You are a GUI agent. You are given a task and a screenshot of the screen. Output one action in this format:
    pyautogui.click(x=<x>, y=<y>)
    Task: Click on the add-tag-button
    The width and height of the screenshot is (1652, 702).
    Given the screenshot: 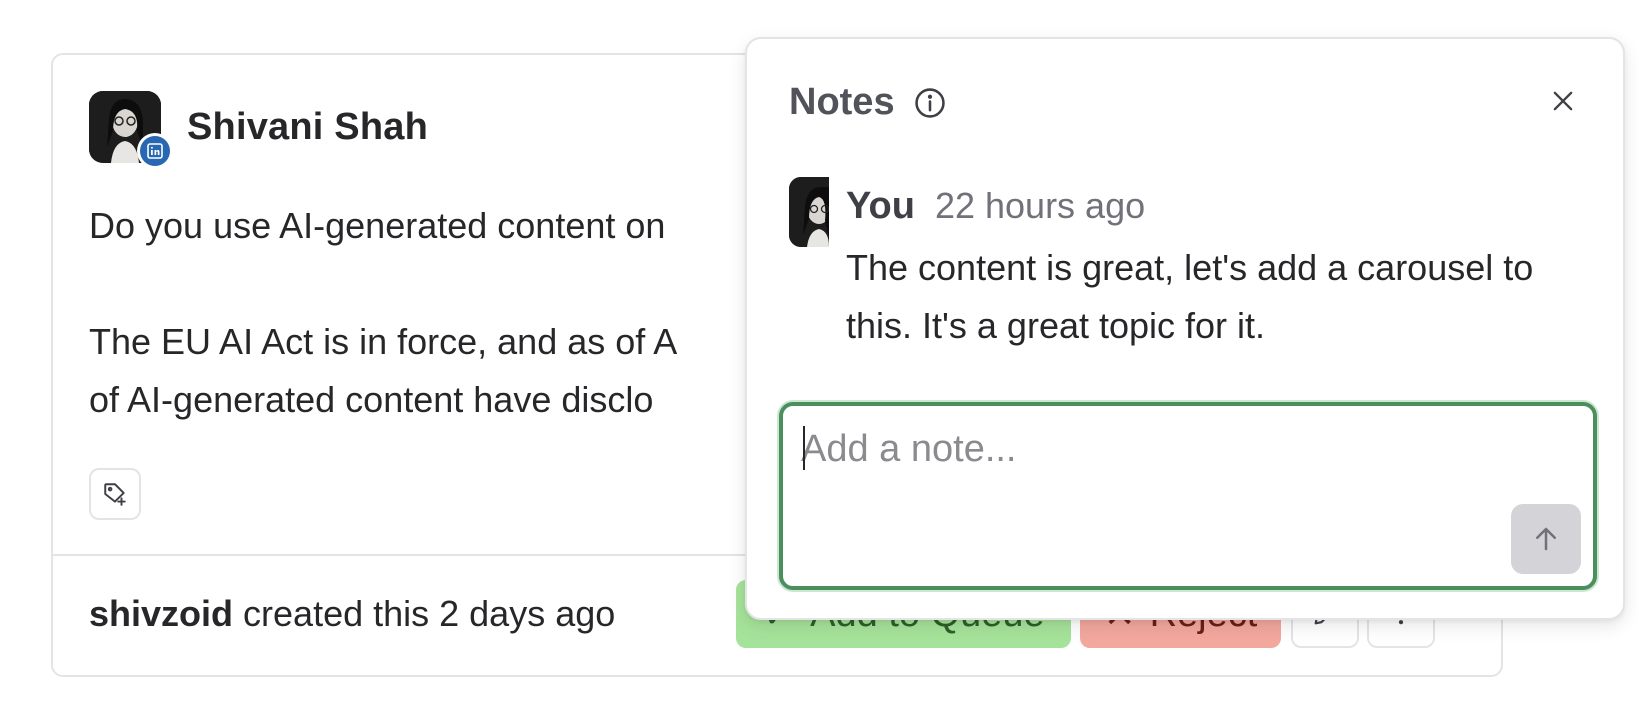 What is the action you would take?
    pyautogui.click(x=115, y=494)
    